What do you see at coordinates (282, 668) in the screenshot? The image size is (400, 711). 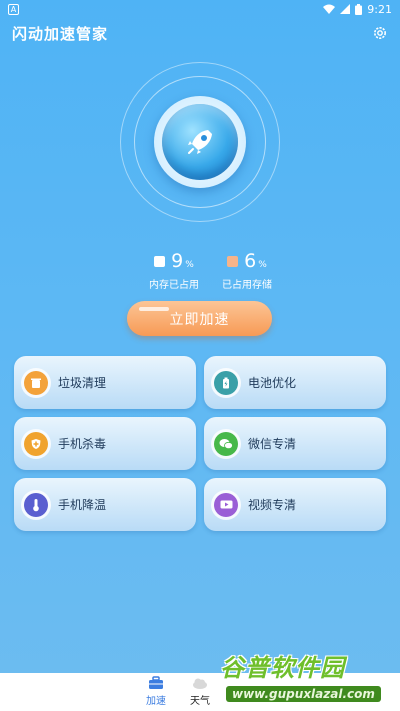 I see `watermark-title: 谷普软件园` at bounding box center [282, 668].